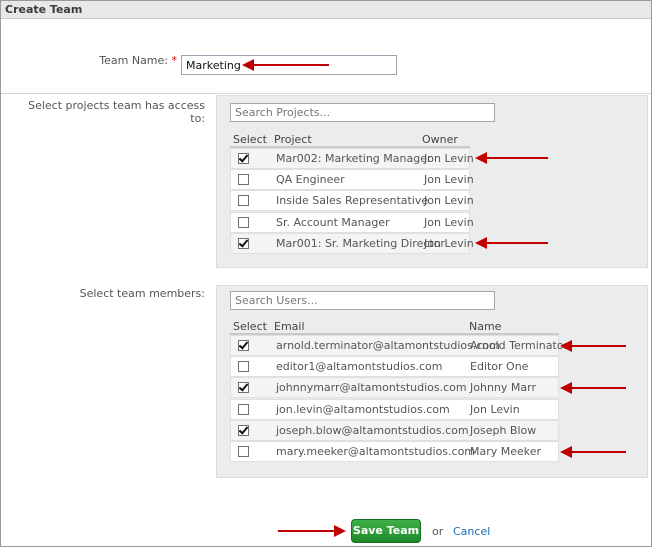 The height and width of the screenshot is (547, 652). I want to click on members-label: Select team members:, so click(142, 293).